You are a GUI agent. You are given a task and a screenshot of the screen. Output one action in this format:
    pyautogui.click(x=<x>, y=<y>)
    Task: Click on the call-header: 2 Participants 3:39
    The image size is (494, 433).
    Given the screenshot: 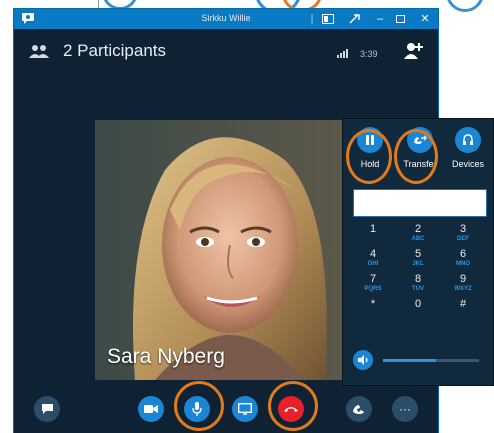 What is the action you would take?
    pyautogui.click(x=226, y=51)
    